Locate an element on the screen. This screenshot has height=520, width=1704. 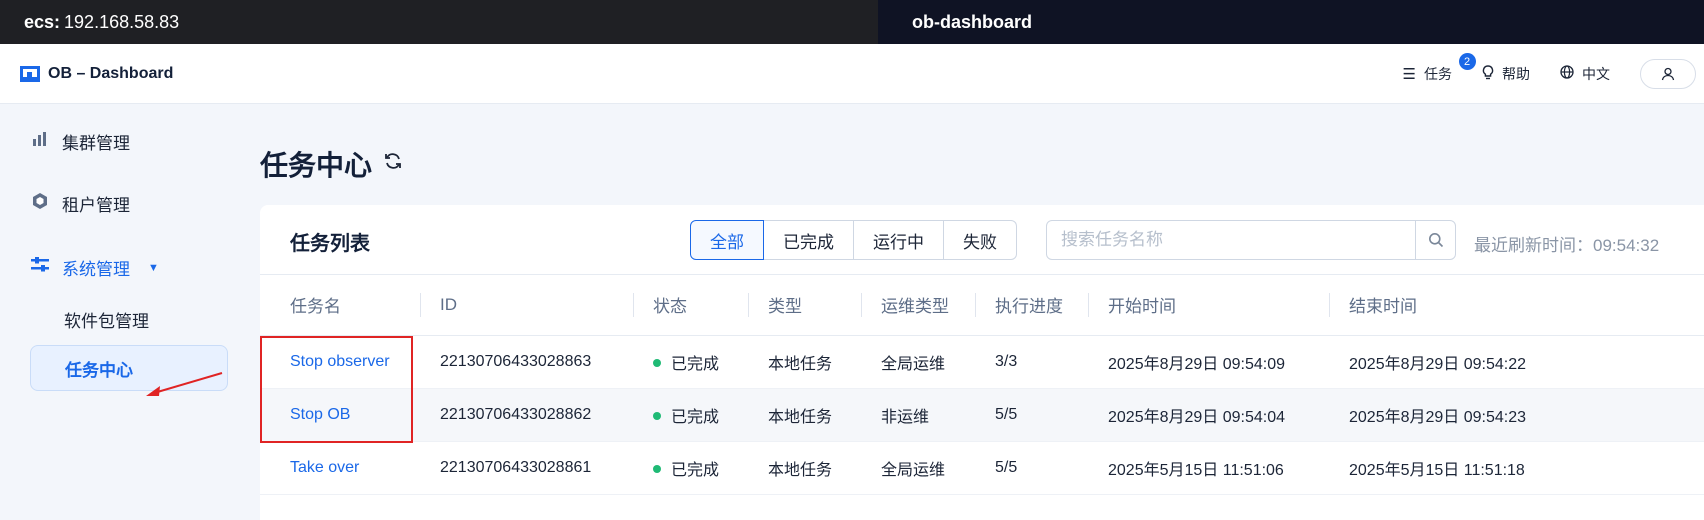
language-button: 中文 is located at coordinates (1585, 74).